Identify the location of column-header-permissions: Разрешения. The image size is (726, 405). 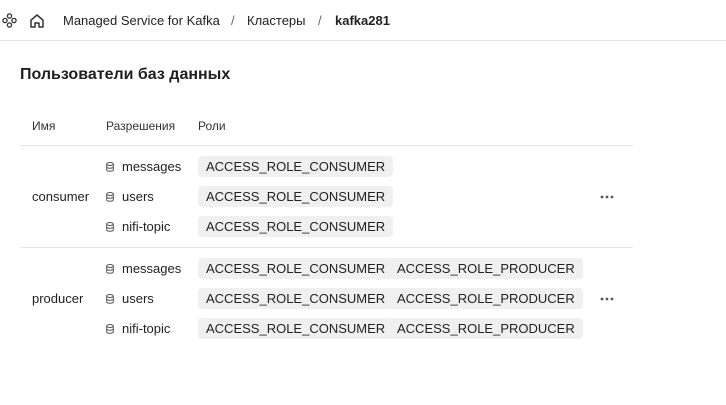
(141, 126).